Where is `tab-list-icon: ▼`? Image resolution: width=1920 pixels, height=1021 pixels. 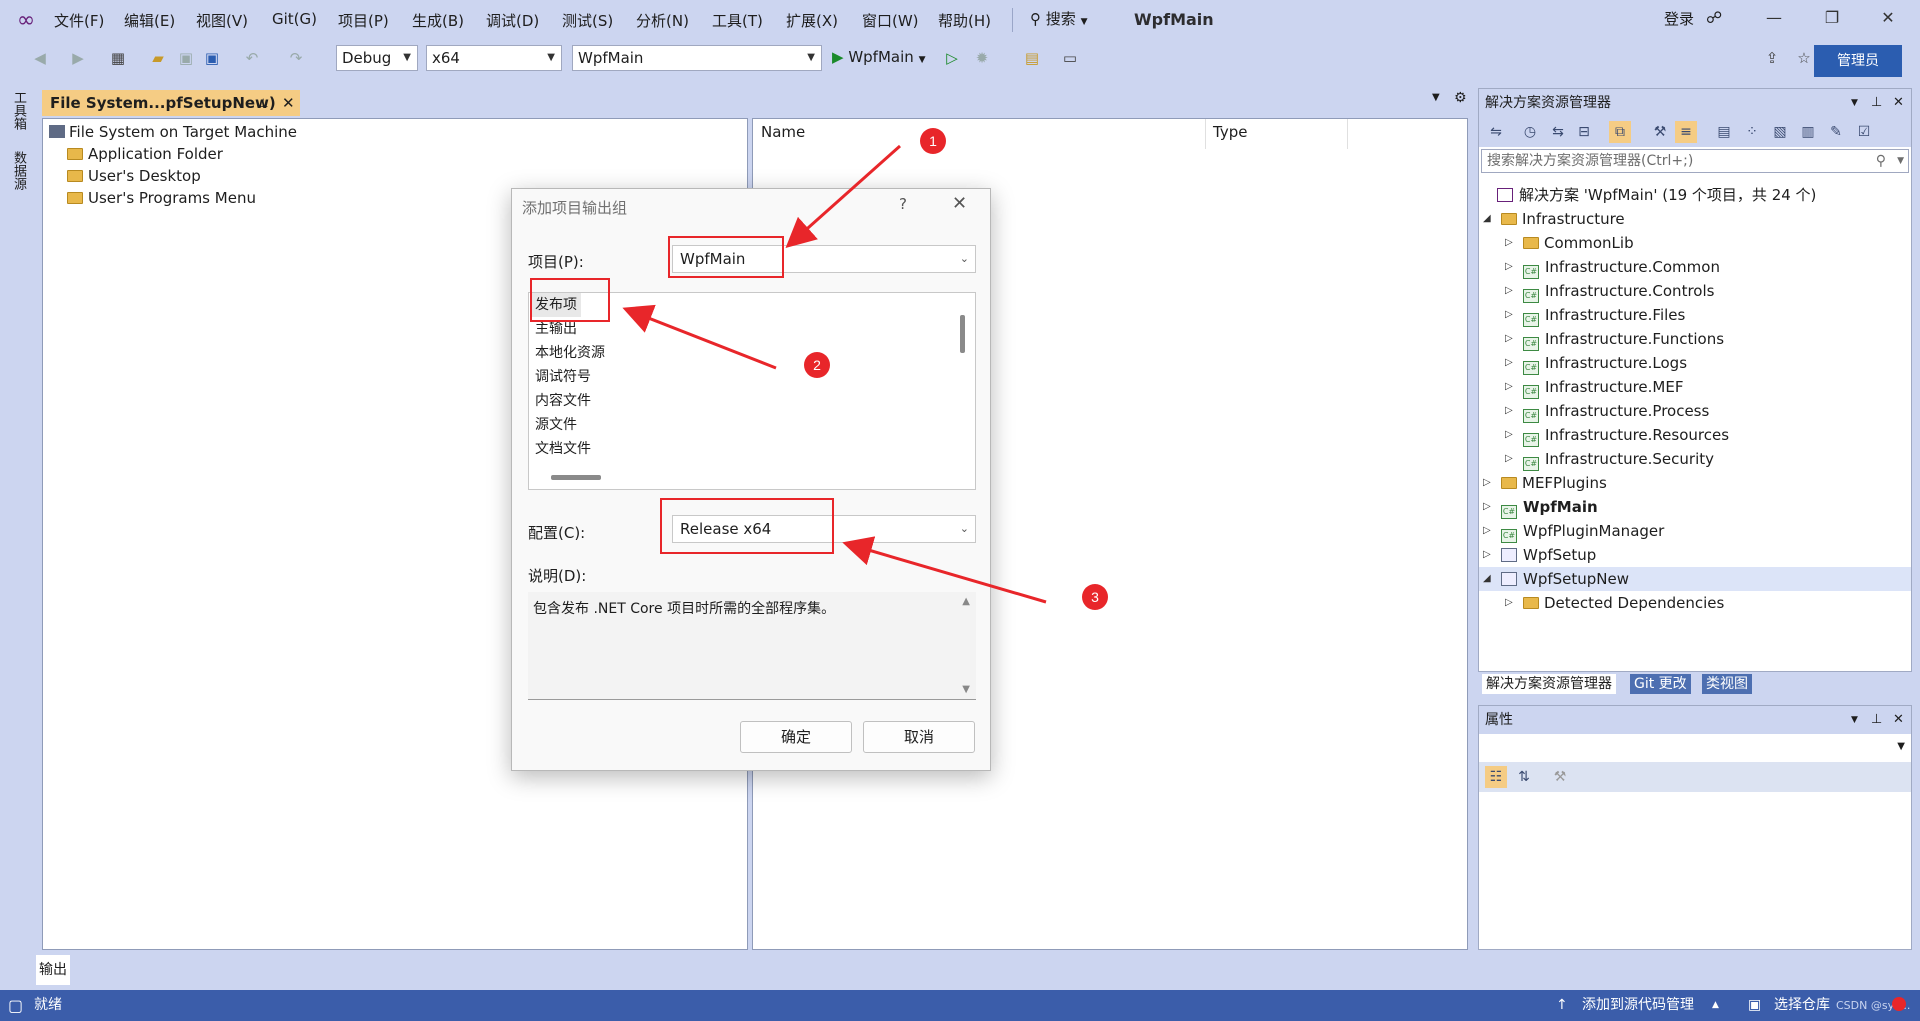
tab-list-icon: ▼ is located at coordinates (1436, 97).